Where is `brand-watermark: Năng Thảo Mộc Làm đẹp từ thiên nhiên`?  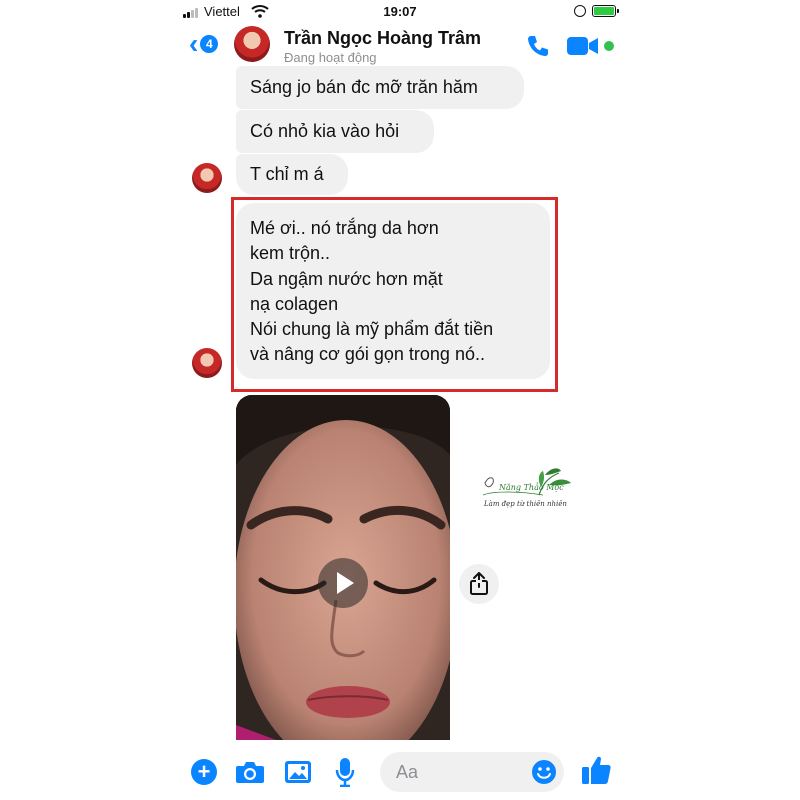
brand-watermark: Năng Thảo Mộc Làm đẹp từ thiên nhiên is located at coordinates (527, 488).